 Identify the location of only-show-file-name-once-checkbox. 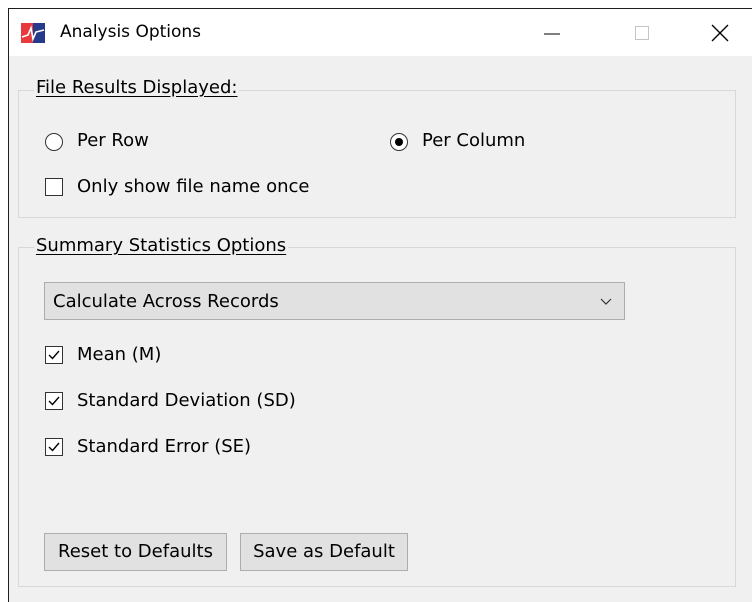
(54, 187).